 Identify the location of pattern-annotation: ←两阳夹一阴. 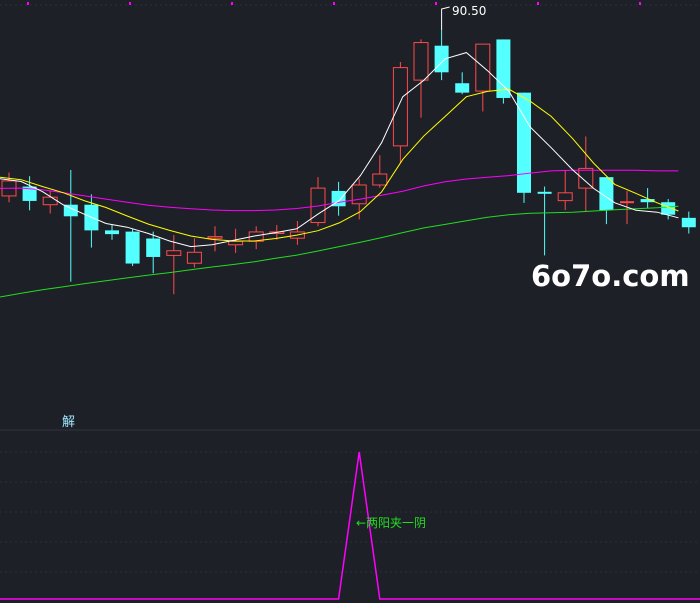
(391, 523).